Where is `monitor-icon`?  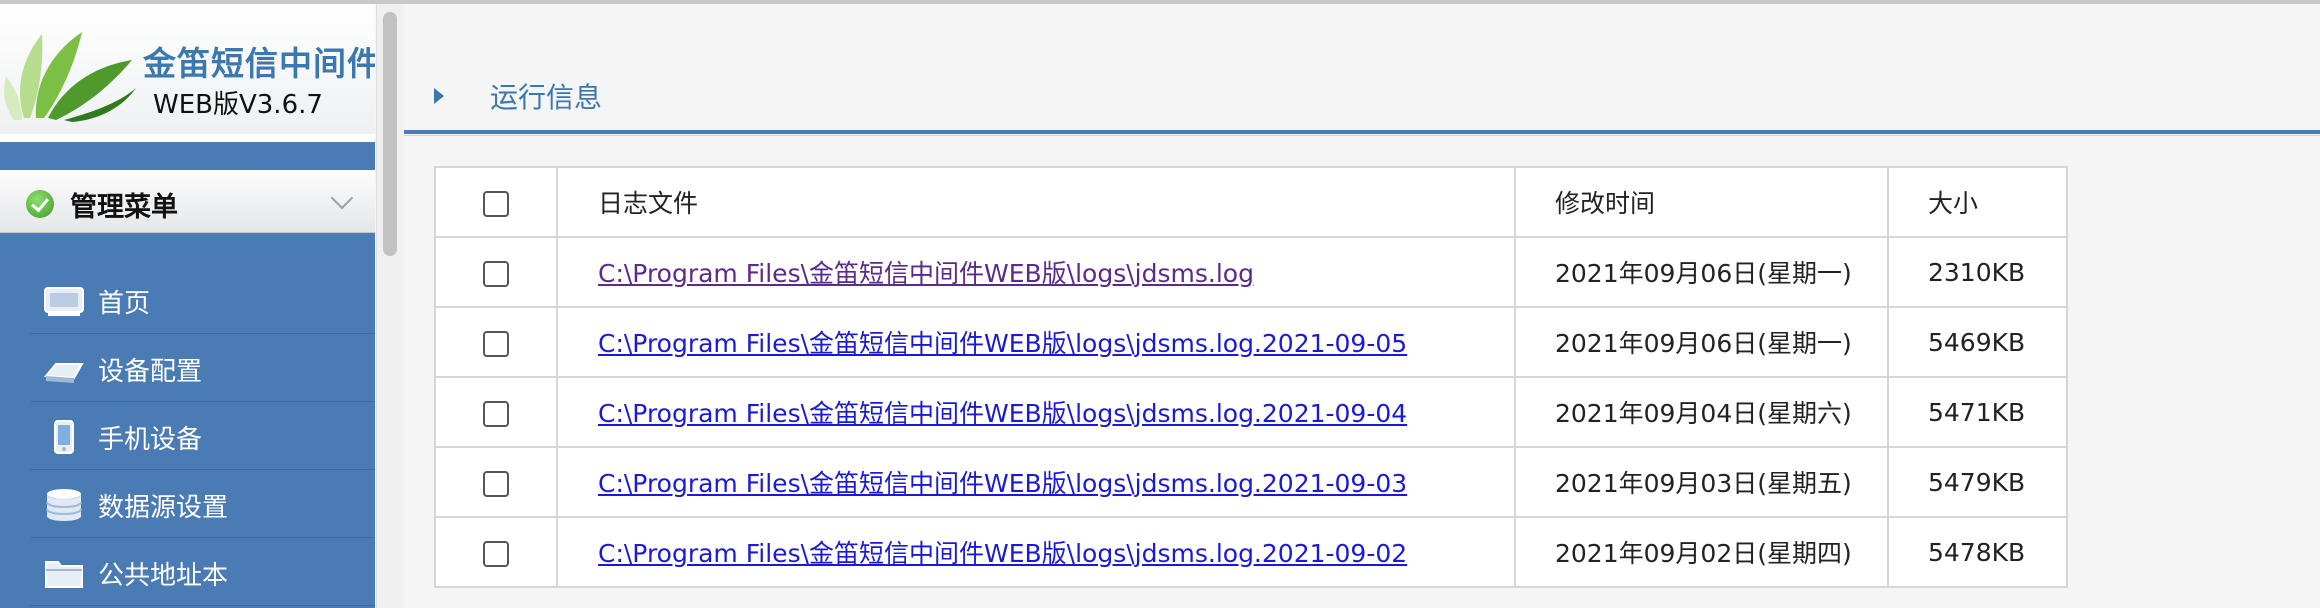
monitor-icon is located at coordinates (64, 301).